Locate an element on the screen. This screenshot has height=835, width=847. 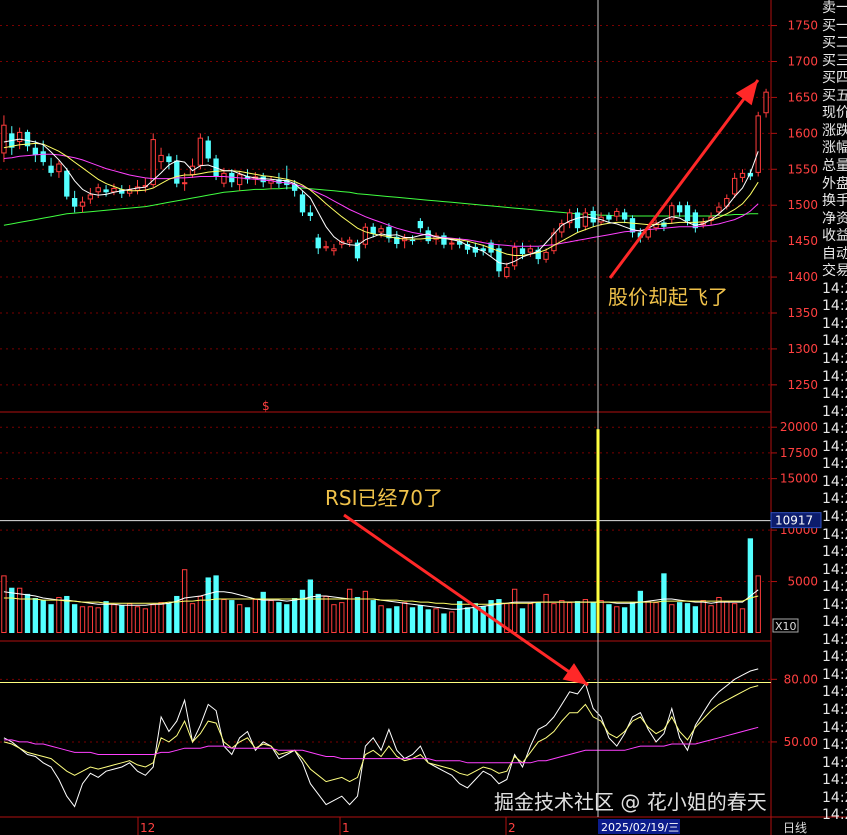
right-panel-label: 卖一 is located at coordinates (834, 8).